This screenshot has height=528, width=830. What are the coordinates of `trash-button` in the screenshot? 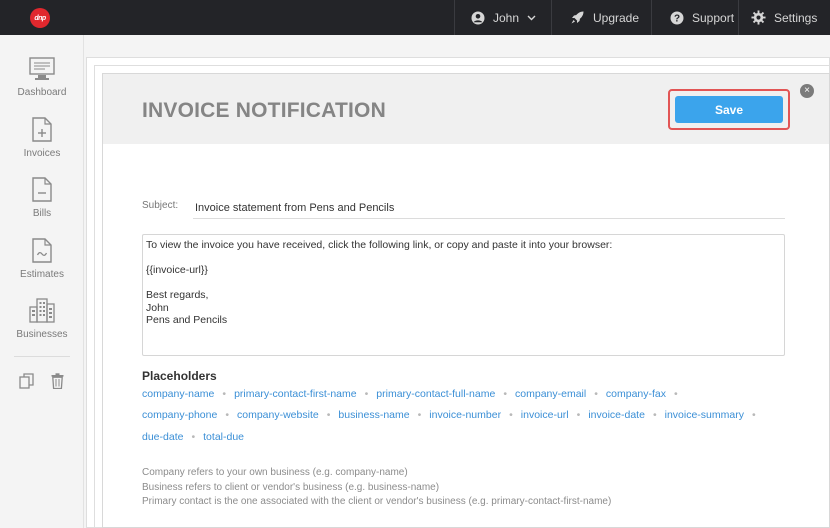 It's located at (57, 383).